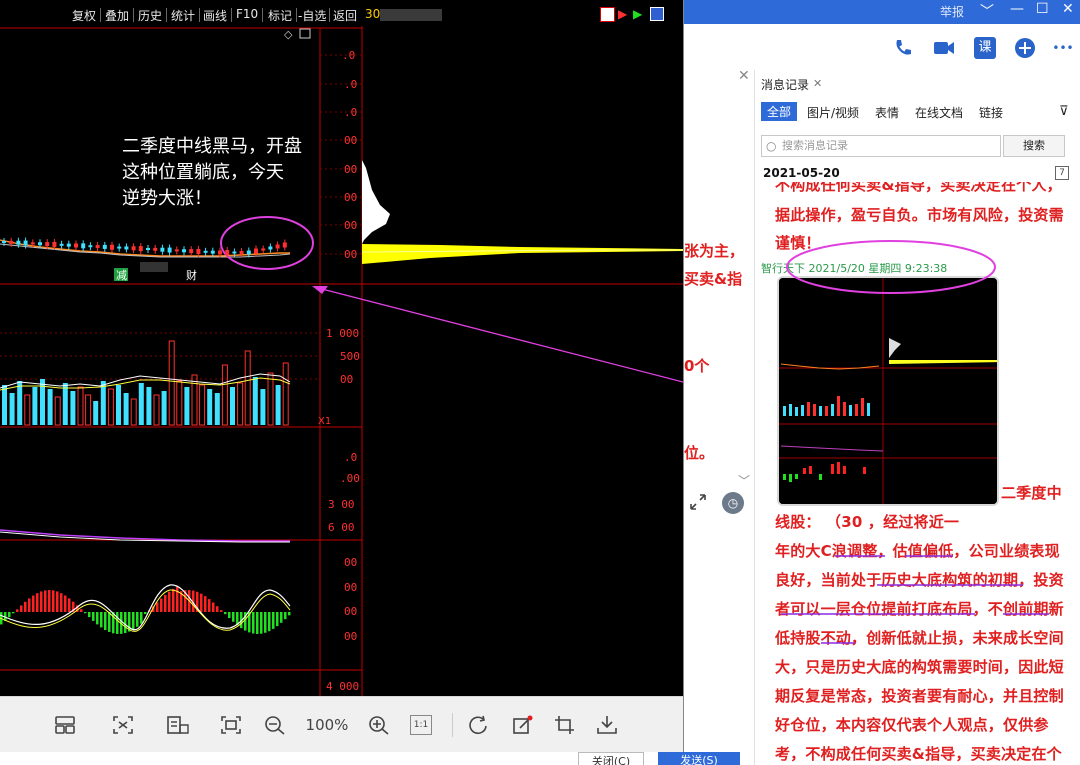 The image size is (1080, 765). What do you see at coordinates (622, 14) in the screenshot?
I see `flag-icon: ▶` at bounding box center [622, 14].